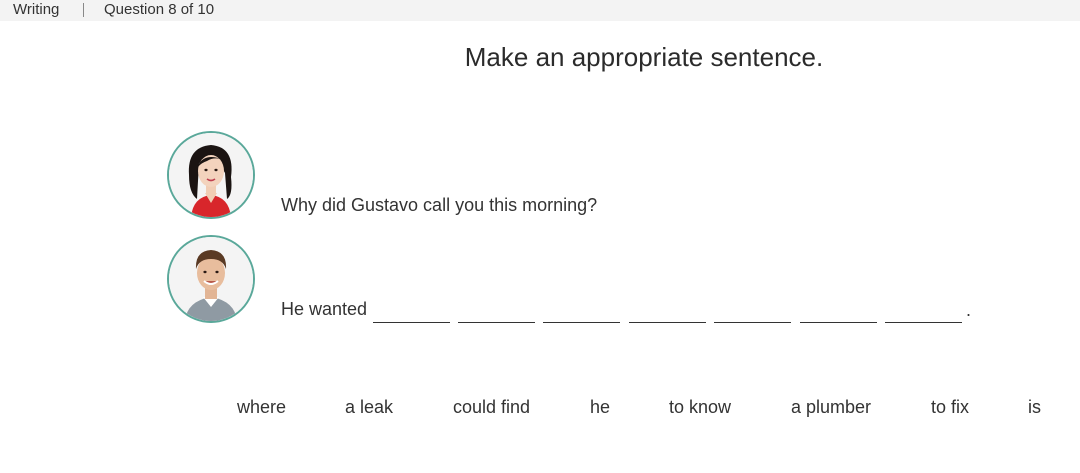 The image size is (1080, 473). I want to click on word-chip-to-fix: to fix, so click(950, 407).